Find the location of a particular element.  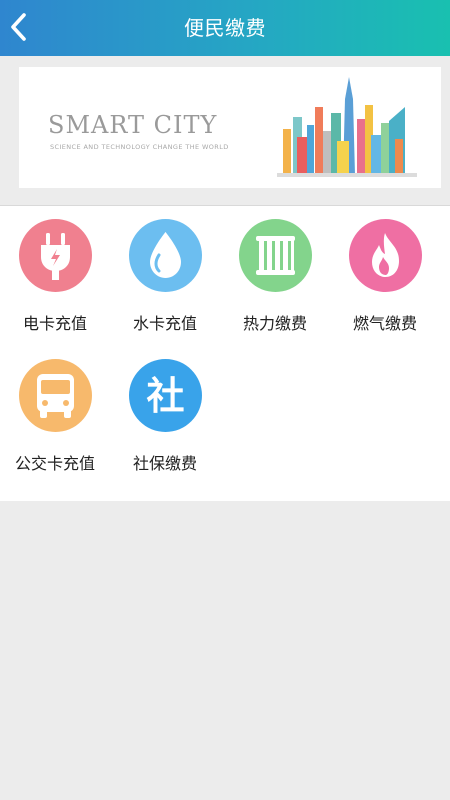

plug-icon is located at coordinates (55, 255).